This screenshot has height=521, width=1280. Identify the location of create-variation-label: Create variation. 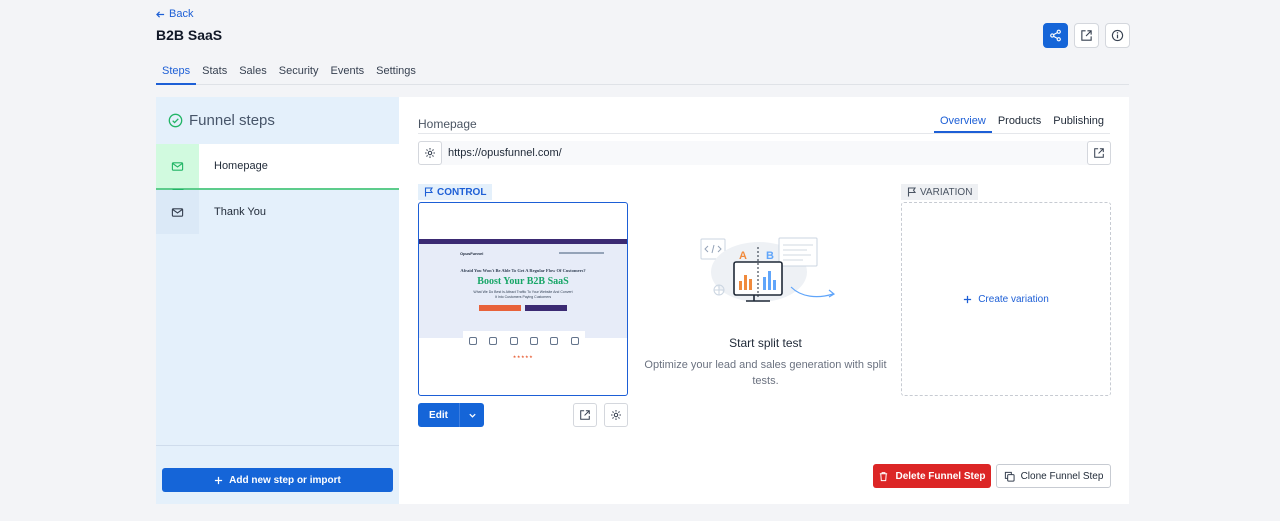
(1013, 299).